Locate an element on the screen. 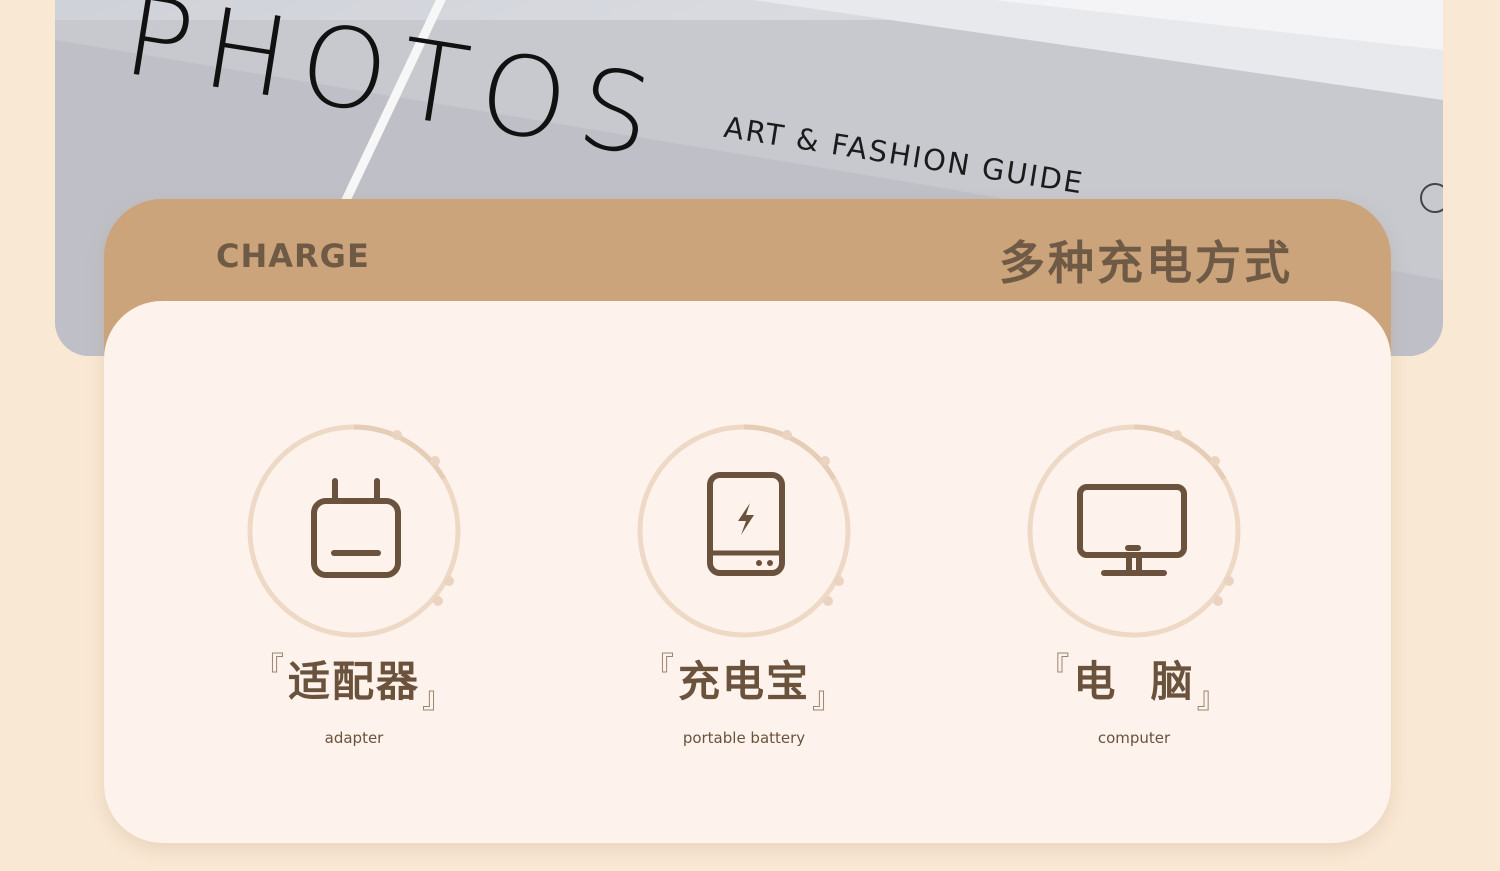 The width and height of the screenshot is (1500, 871). computer-sublabel: computer is located at coordinates (1134, 738).